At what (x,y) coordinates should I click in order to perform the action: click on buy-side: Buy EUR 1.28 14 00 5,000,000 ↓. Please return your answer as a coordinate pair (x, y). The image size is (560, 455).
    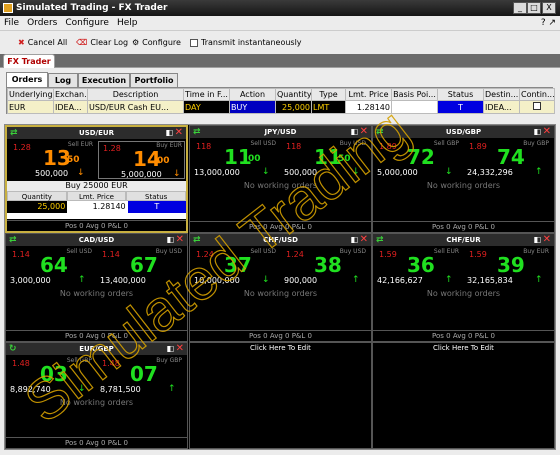
    Looking at the image, I should click on (141, 160).